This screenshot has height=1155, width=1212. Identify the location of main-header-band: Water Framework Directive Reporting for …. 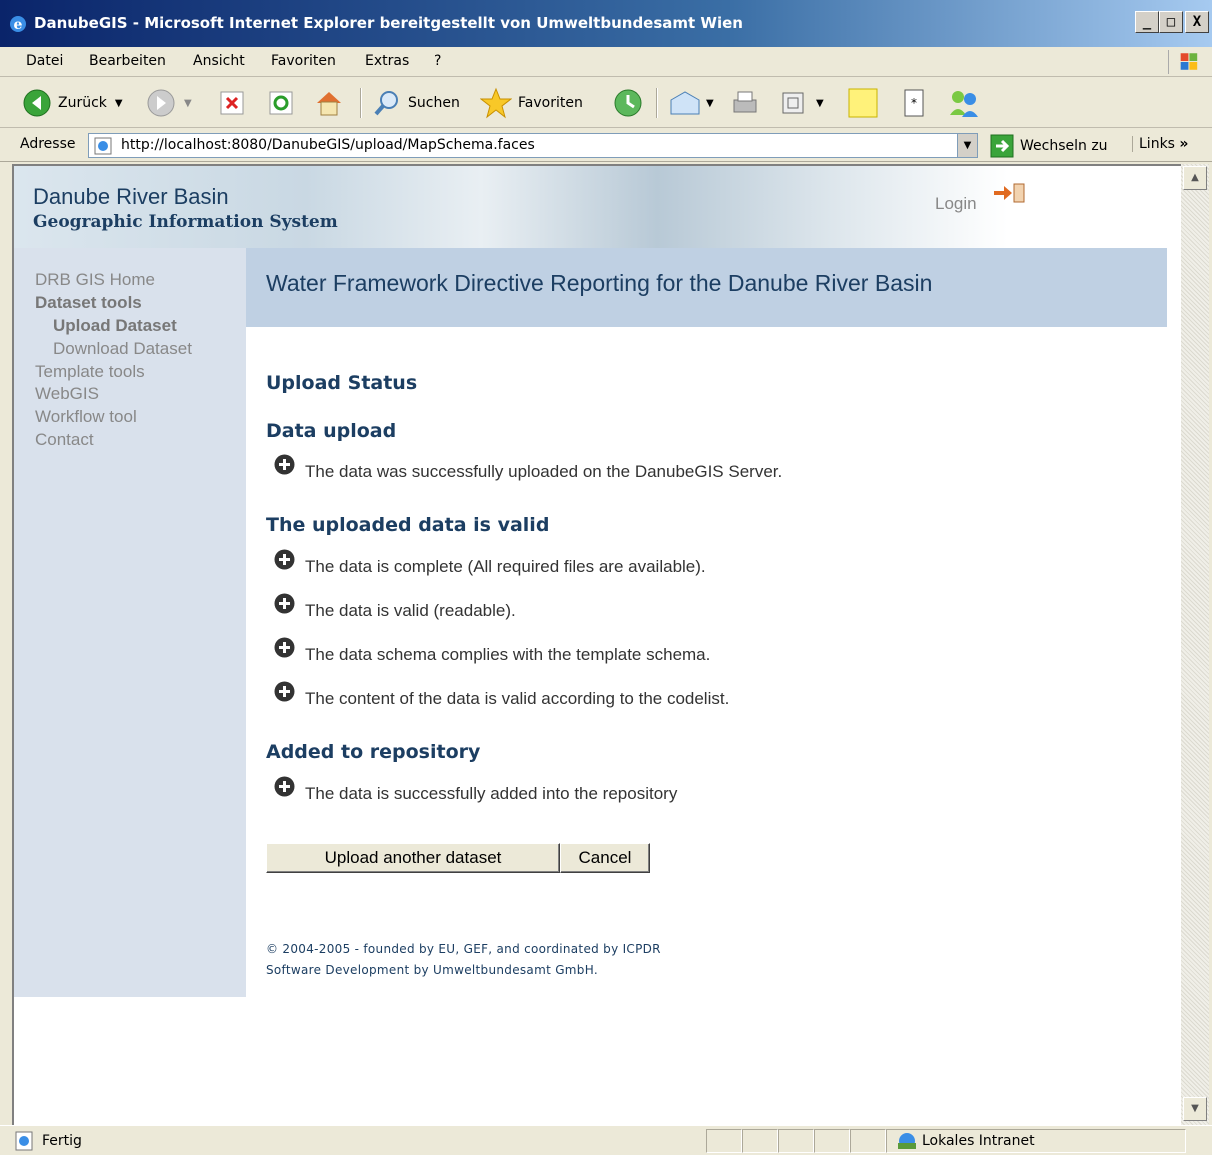
(706, 287).